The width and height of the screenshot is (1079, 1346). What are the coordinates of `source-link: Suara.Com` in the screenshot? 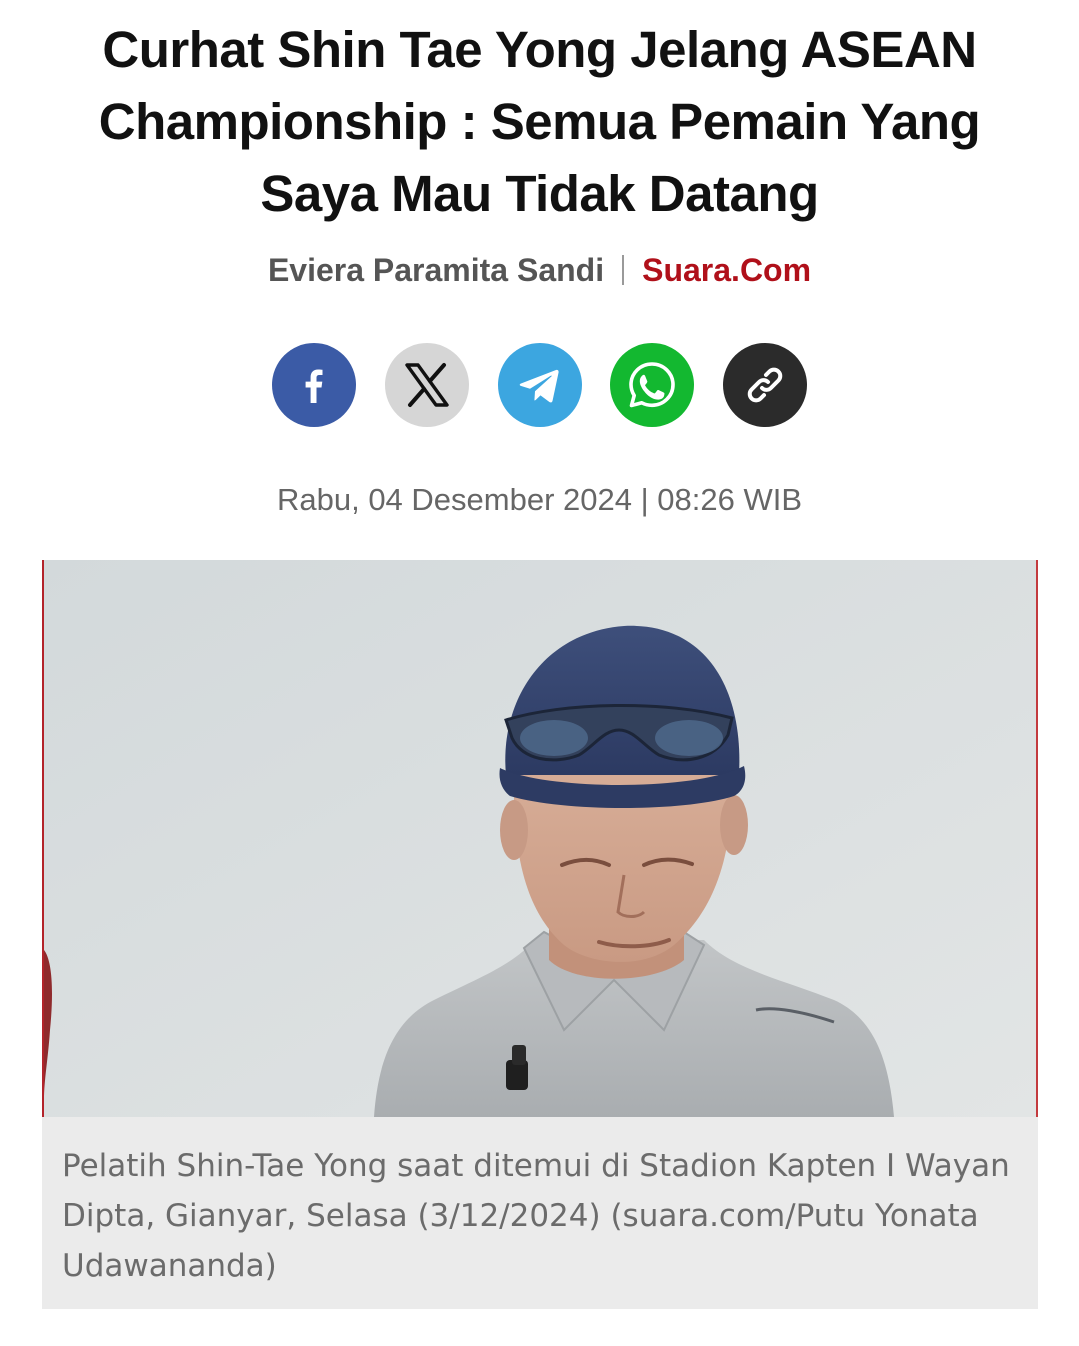 It's located at (726, 270).